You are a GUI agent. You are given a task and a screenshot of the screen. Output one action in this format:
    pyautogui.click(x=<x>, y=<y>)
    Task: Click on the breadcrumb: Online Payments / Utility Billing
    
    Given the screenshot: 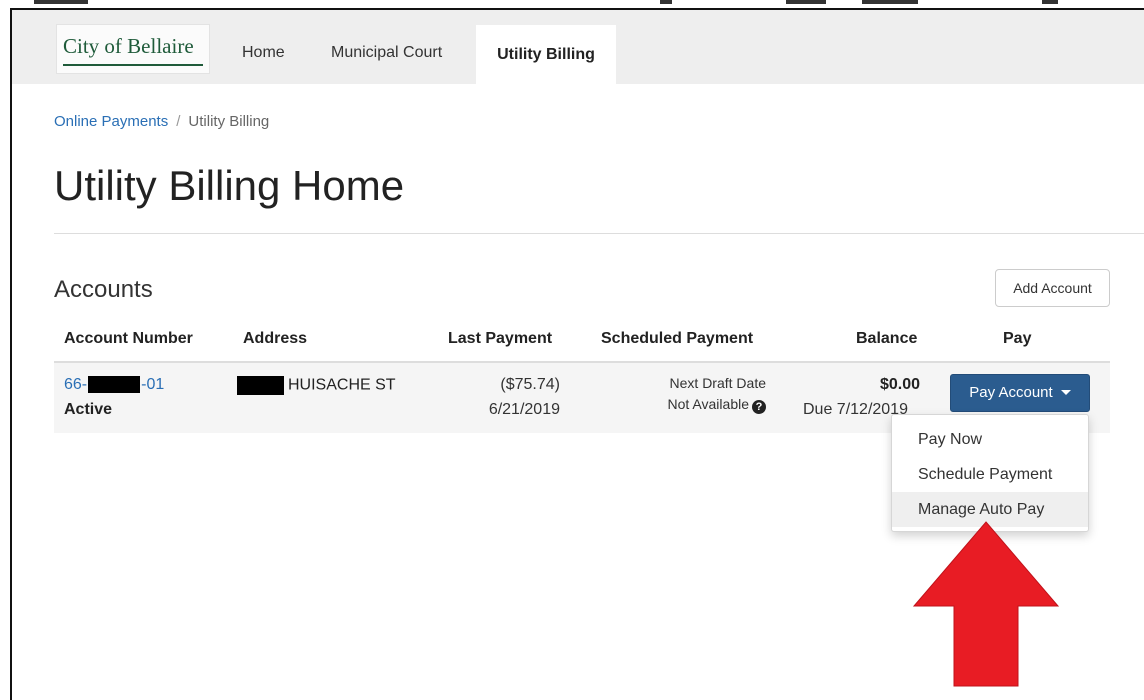 What is the action you would take?
    pyautogui.click(x=161, y=121)
    